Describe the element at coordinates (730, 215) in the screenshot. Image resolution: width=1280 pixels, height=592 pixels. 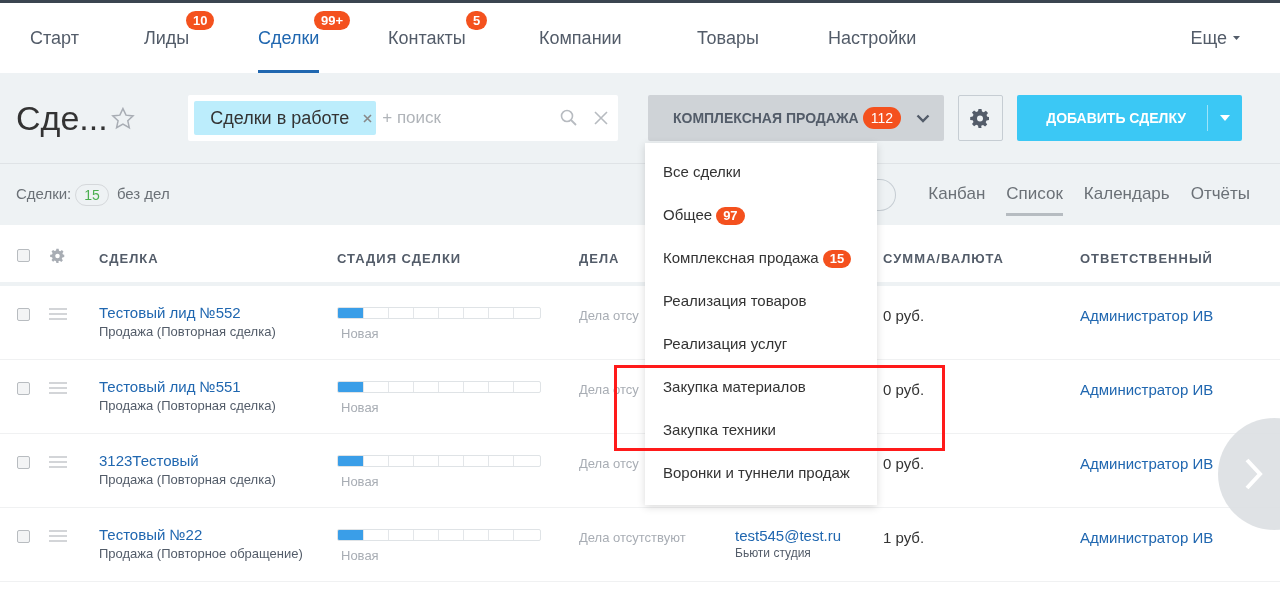
I see `count-badge: 97` at that location.